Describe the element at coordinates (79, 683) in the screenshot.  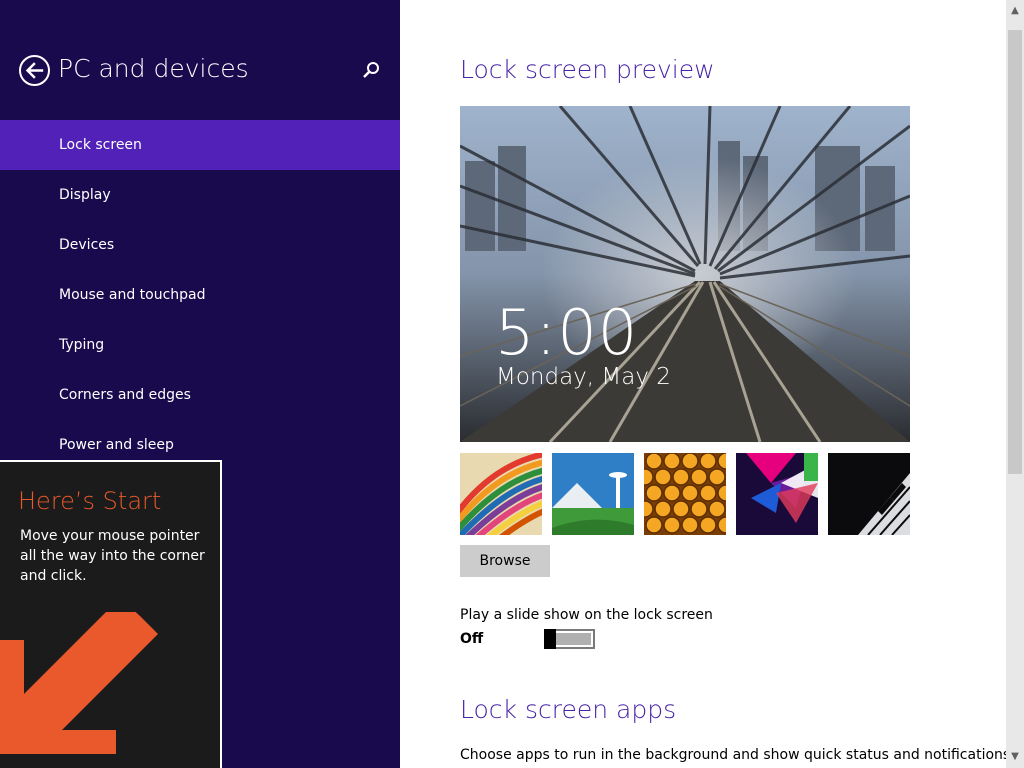
I see `down-left-arrow-icon` at that location.